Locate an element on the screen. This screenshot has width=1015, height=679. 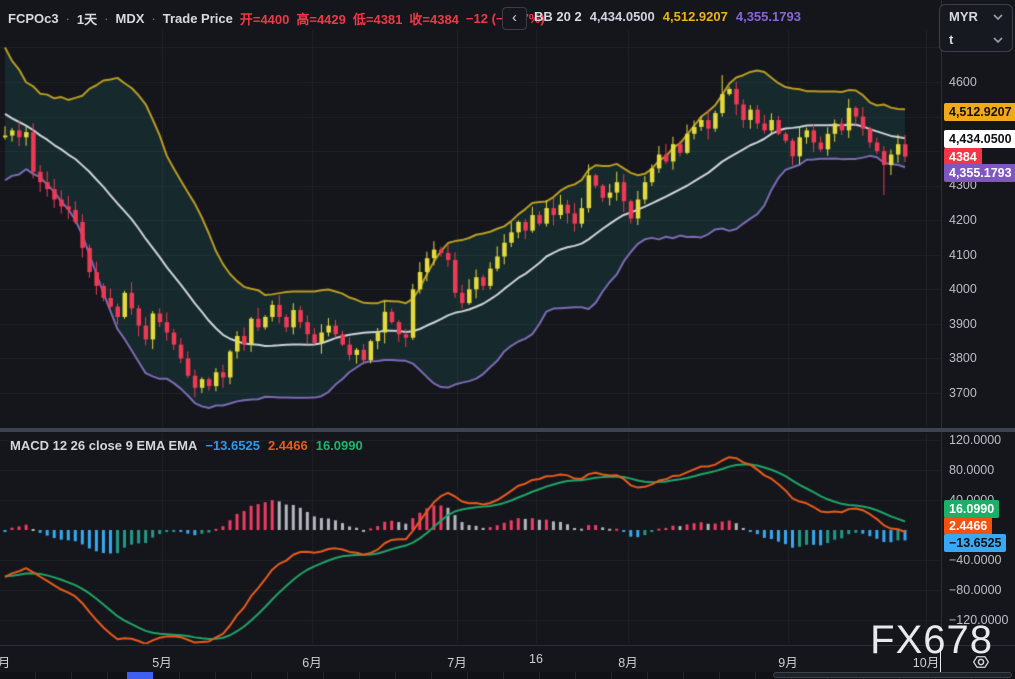
macd-tick-label: −80.0000 is located at coordinates (975, 590).